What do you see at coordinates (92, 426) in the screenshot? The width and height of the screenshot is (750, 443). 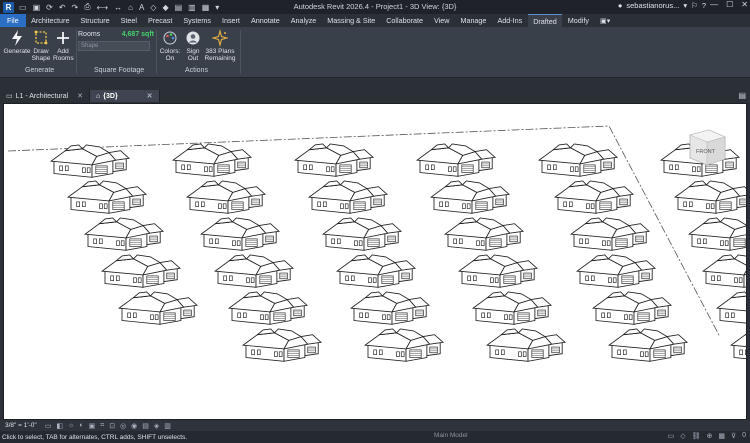 I see `render-icon: ▣` at bounding box center [92, 426].